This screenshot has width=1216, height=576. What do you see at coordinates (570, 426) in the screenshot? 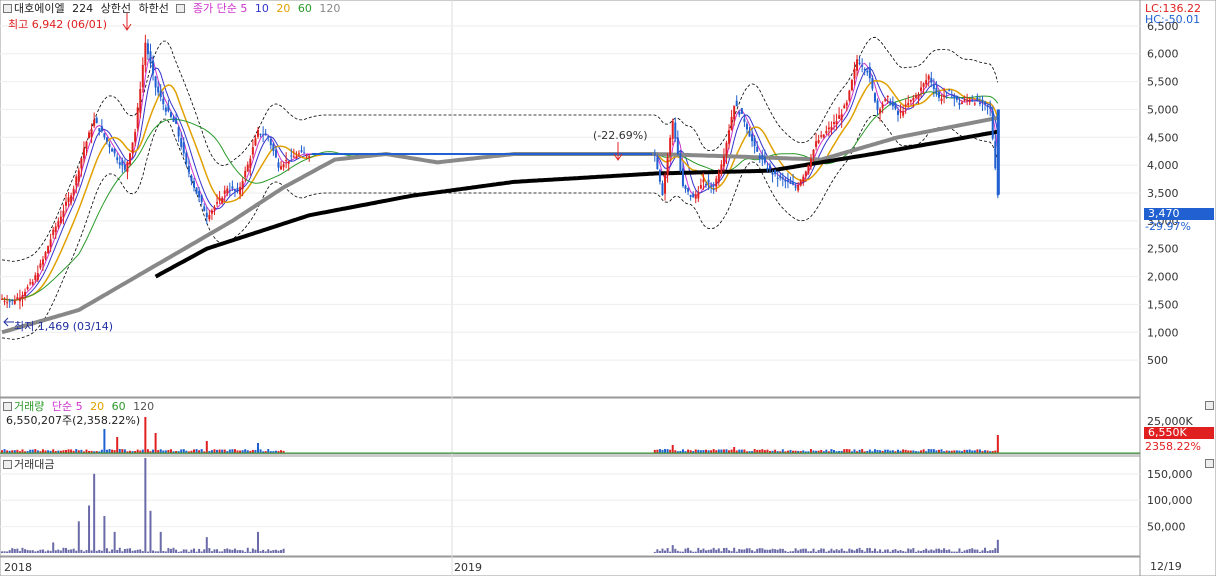
I see `volume-panel` at bounding box center [570, 426].